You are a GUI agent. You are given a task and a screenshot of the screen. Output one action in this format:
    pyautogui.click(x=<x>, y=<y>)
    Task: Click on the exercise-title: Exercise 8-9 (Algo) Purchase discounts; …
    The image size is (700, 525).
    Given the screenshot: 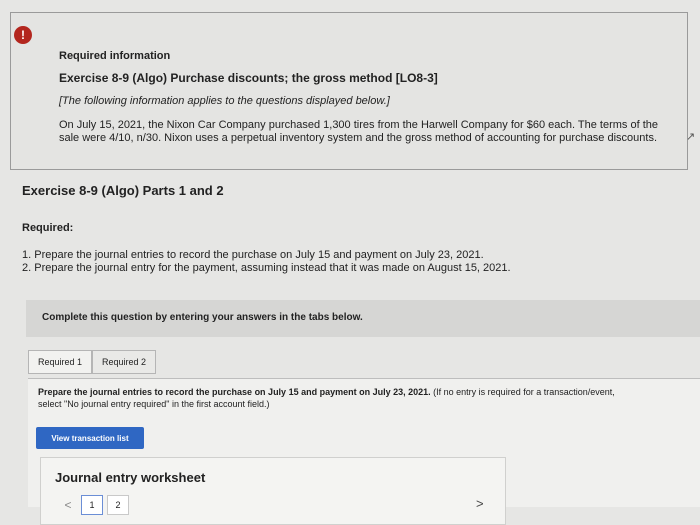 What is the action you would take?
    pyautogui.click(x=248, y=78)
    